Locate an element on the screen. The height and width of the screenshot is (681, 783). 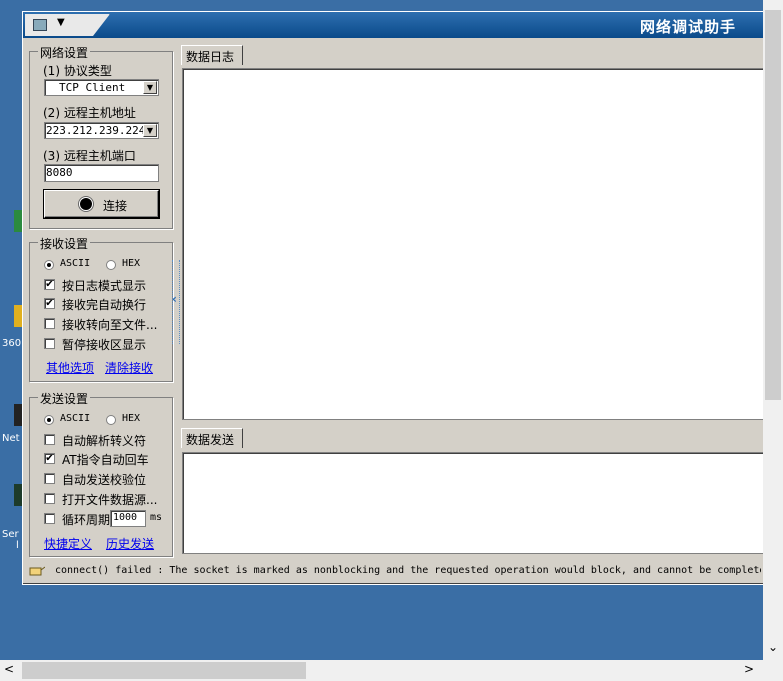
receive-hex-radio is located at coordinates (111, 265).